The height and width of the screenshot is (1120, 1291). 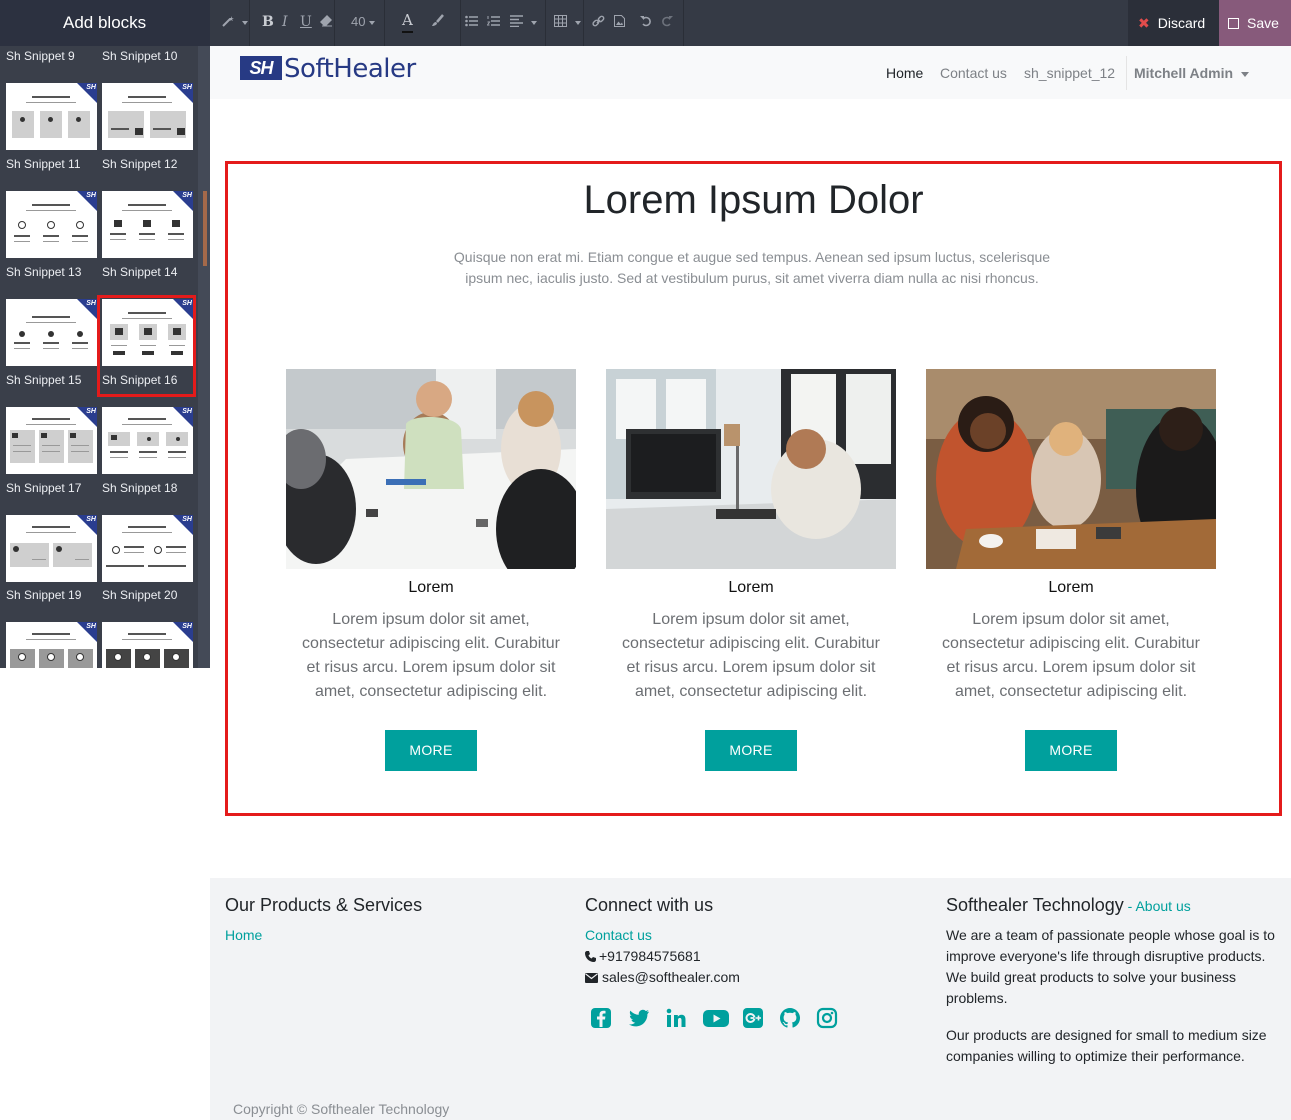 What do you see at coordinates (591, 978) in the screenshot?
I see `envelope-icon` at bounding box center [591, 978].